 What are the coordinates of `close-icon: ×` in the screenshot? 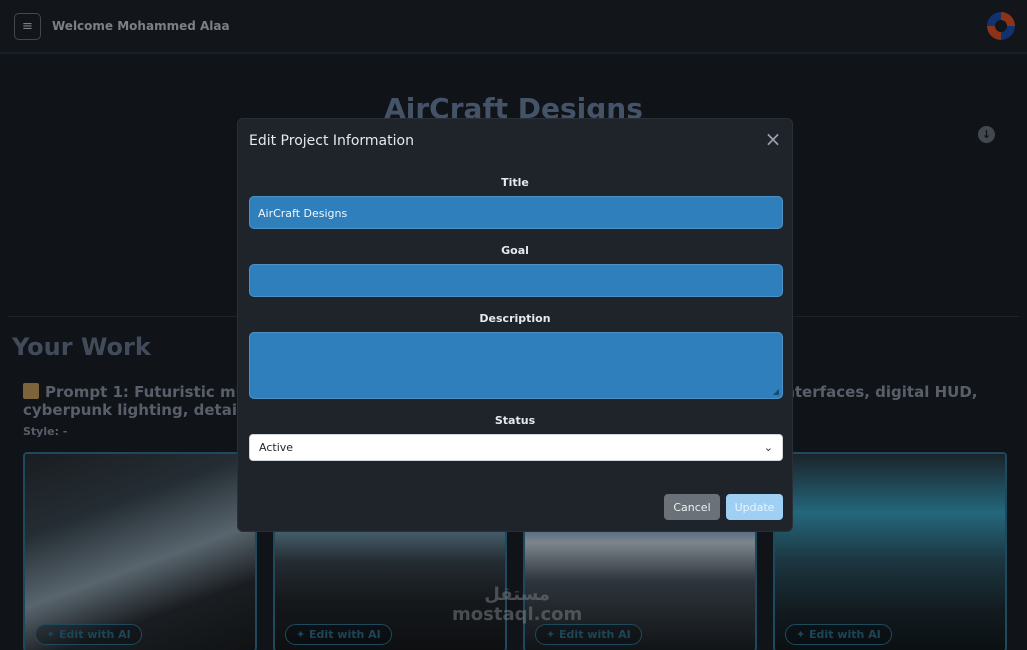 It's located at (773, 139).